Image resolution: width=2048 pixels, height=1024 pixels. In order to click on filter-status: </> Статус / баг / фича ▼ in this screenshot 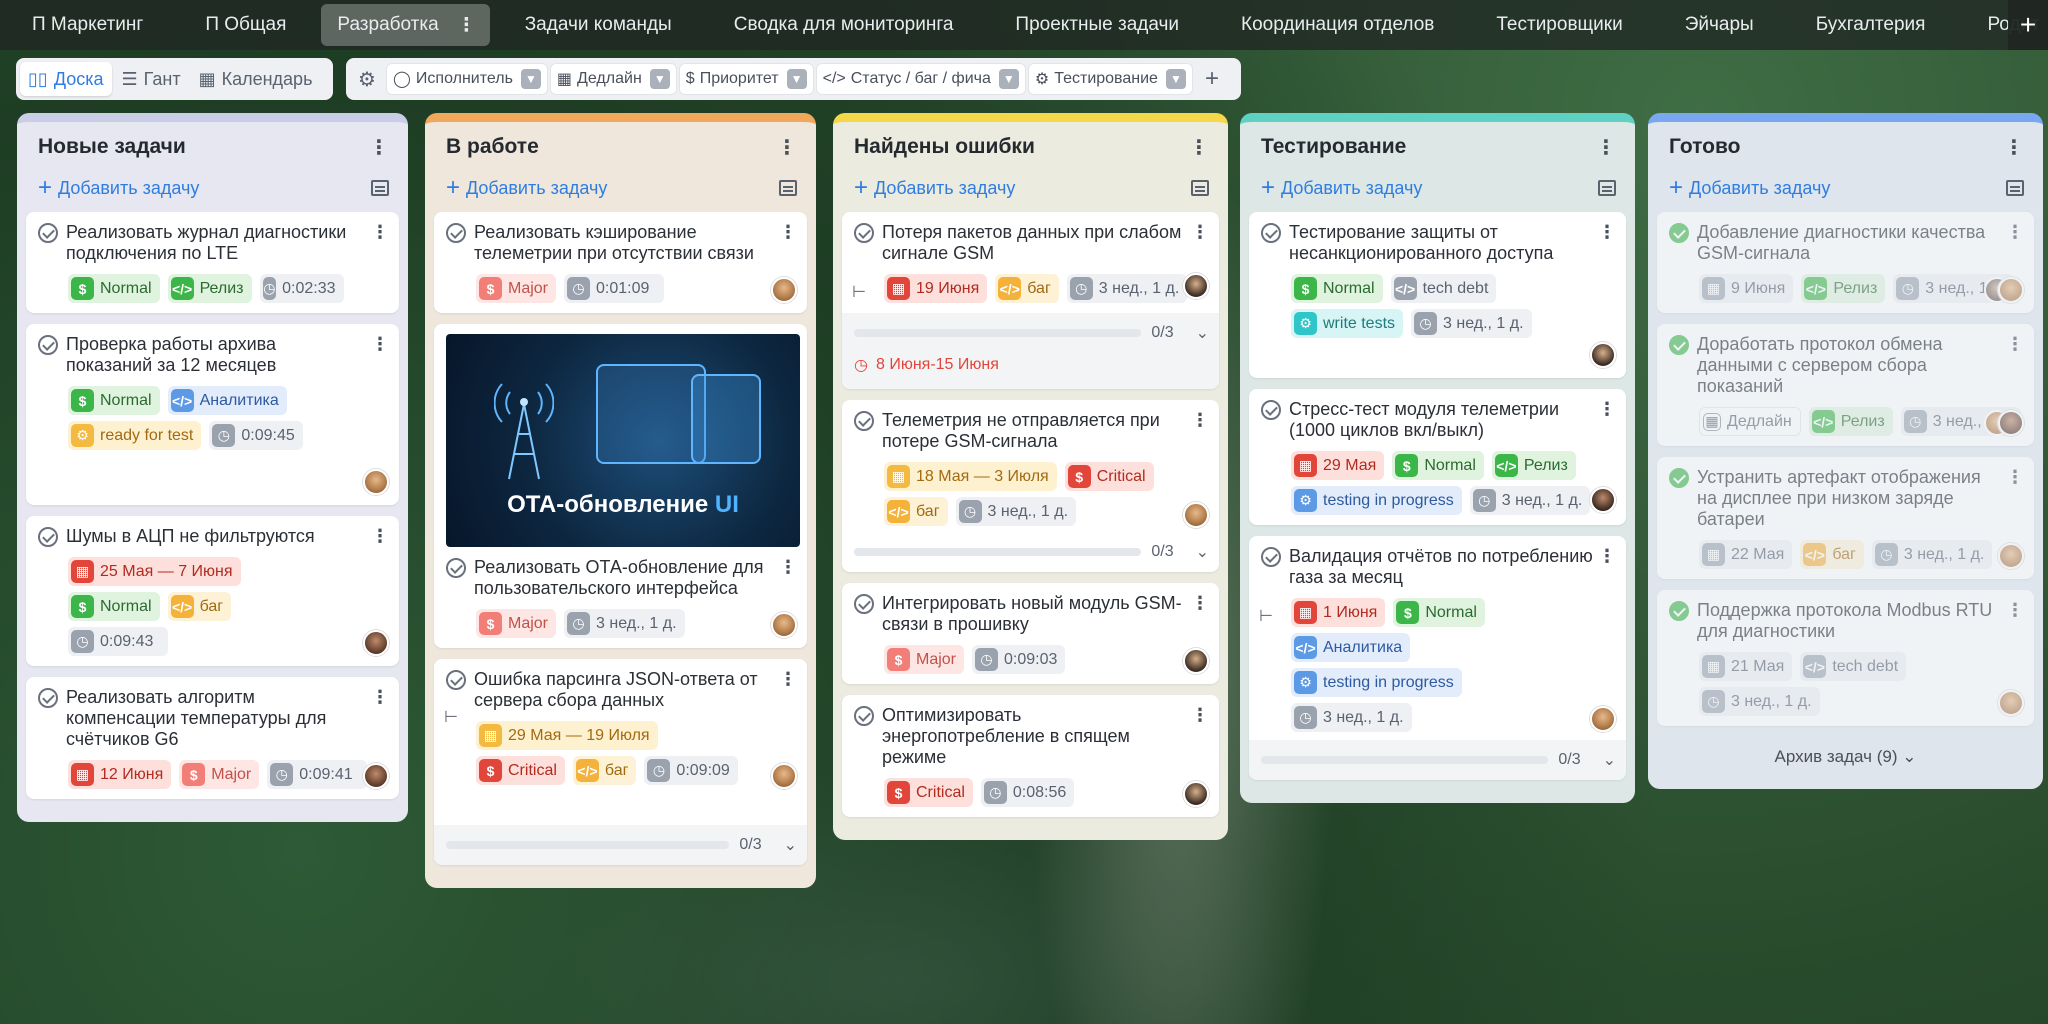, I will do `click(920, 79)`.